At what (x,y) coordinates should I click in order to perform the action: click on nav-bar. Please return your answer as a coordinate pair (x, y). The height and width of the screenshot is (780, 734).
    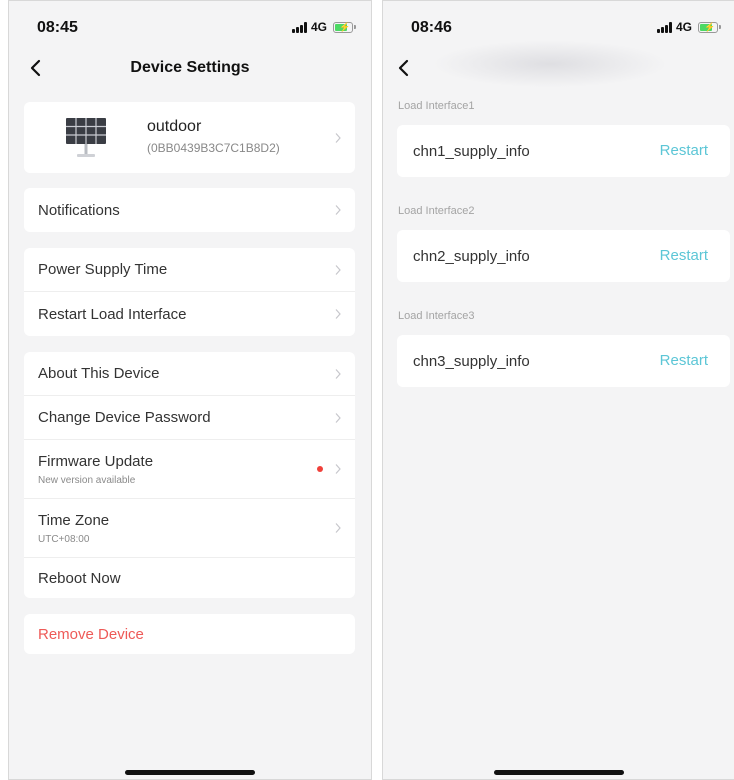
    Looking at the image, I should click on (558, 65).